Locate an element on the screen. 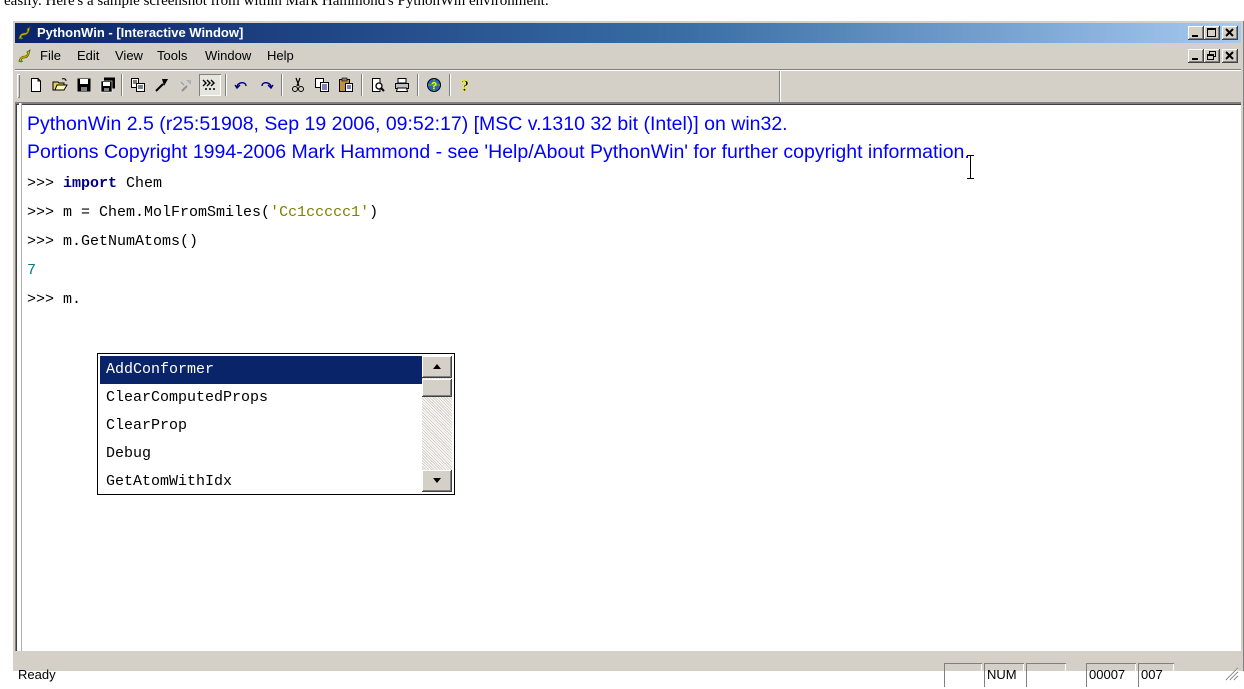 The image size is (1244, 689). print-preview-button is located at coordinates (378, 85).